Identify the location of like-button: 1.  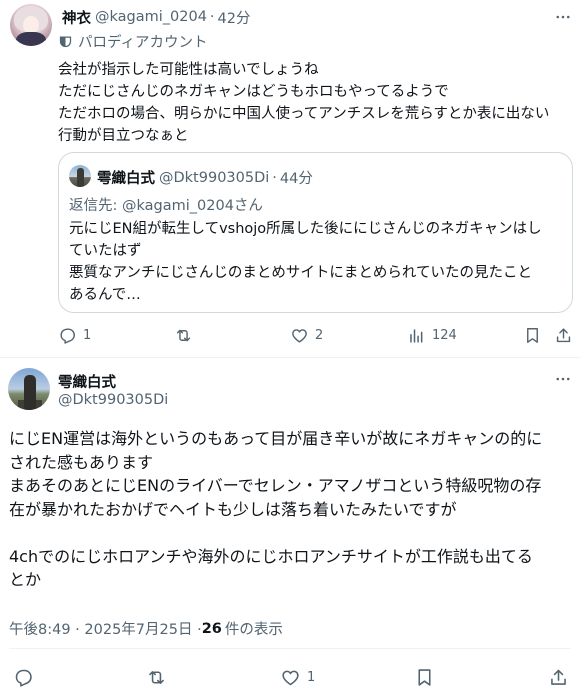
(297, 677).